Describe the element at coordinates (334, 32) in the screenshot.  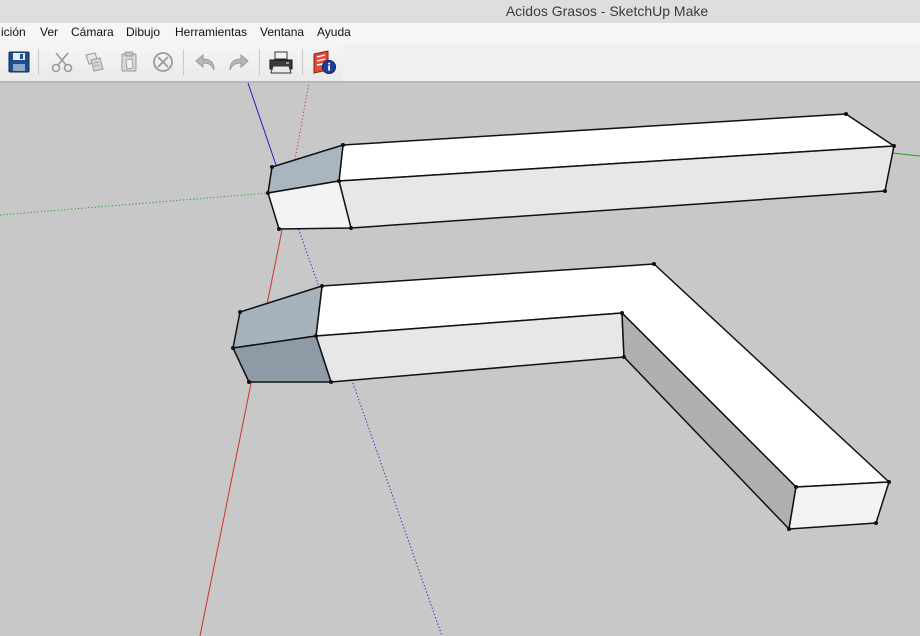
I see `menu-ayuda: Ayuda` at that location.